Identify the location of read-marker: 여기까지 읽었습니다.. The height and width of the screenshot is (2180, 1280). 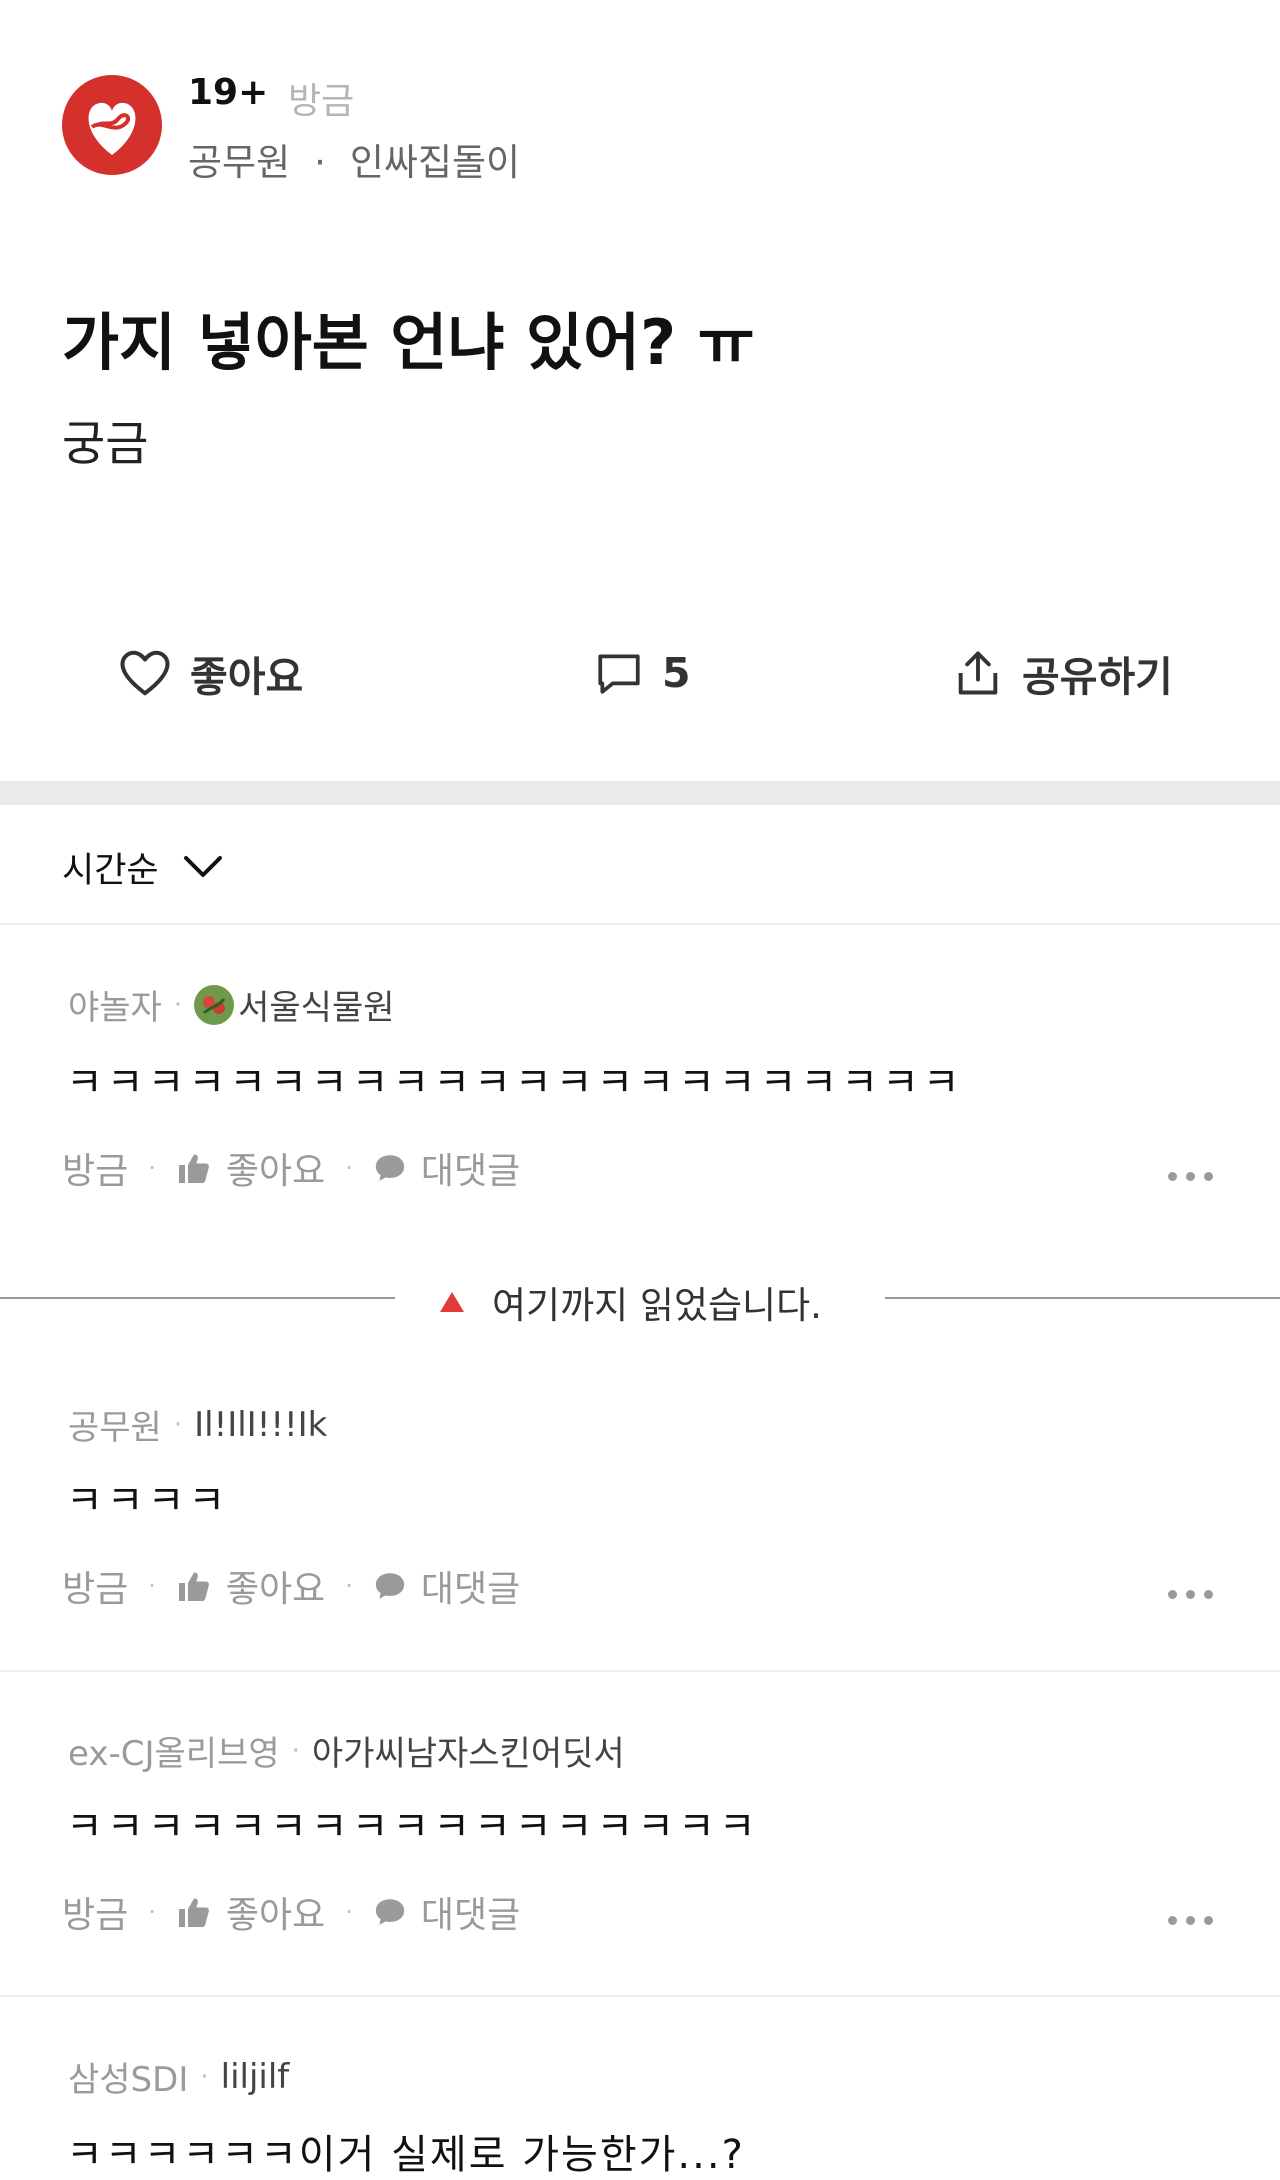
(640, 1301).